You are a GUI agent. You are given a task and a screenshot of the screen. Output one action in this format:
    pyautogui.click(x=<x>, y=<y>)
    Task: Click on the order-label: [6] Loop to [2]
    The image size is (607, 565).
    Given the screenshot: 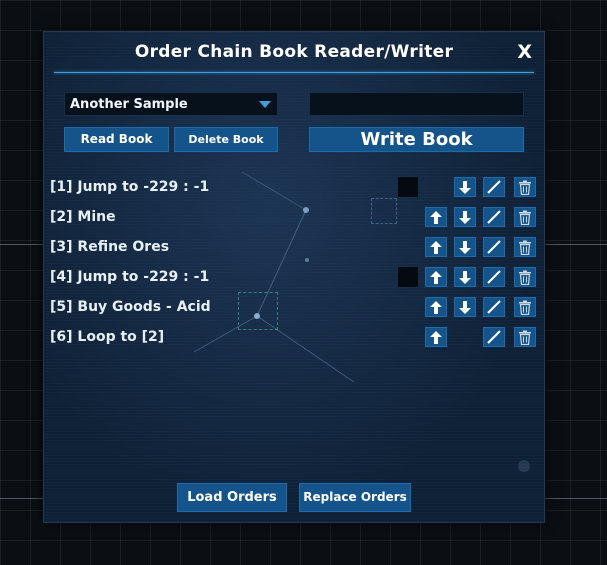 What is the action you would take?
    pyautogui.click(x=107, y=337)
    